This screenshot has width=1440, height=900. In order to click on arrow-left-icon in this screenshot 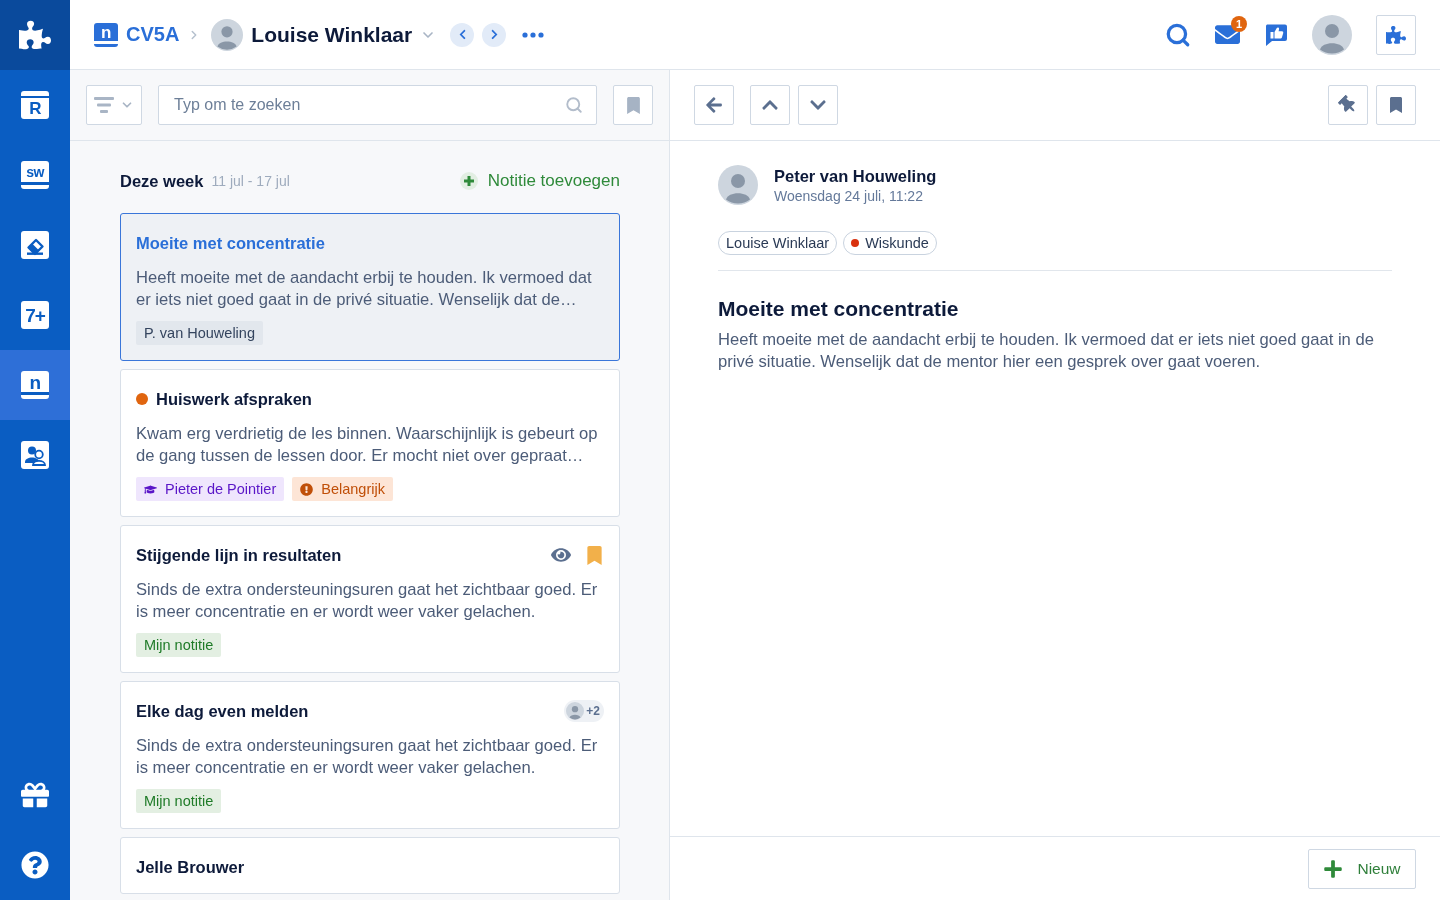, I will do `click(714, 105)`.